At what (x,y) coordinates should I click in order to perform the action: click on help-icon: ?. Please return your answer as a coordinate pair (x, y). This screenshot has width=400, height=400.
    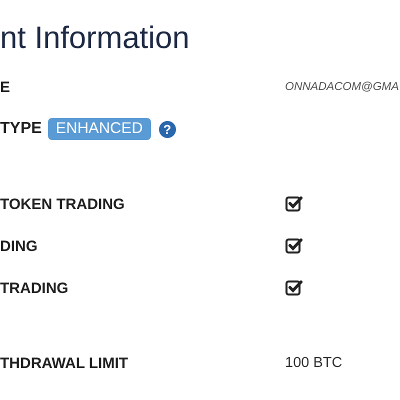
    Looking at the image, I should click on (167, 129).